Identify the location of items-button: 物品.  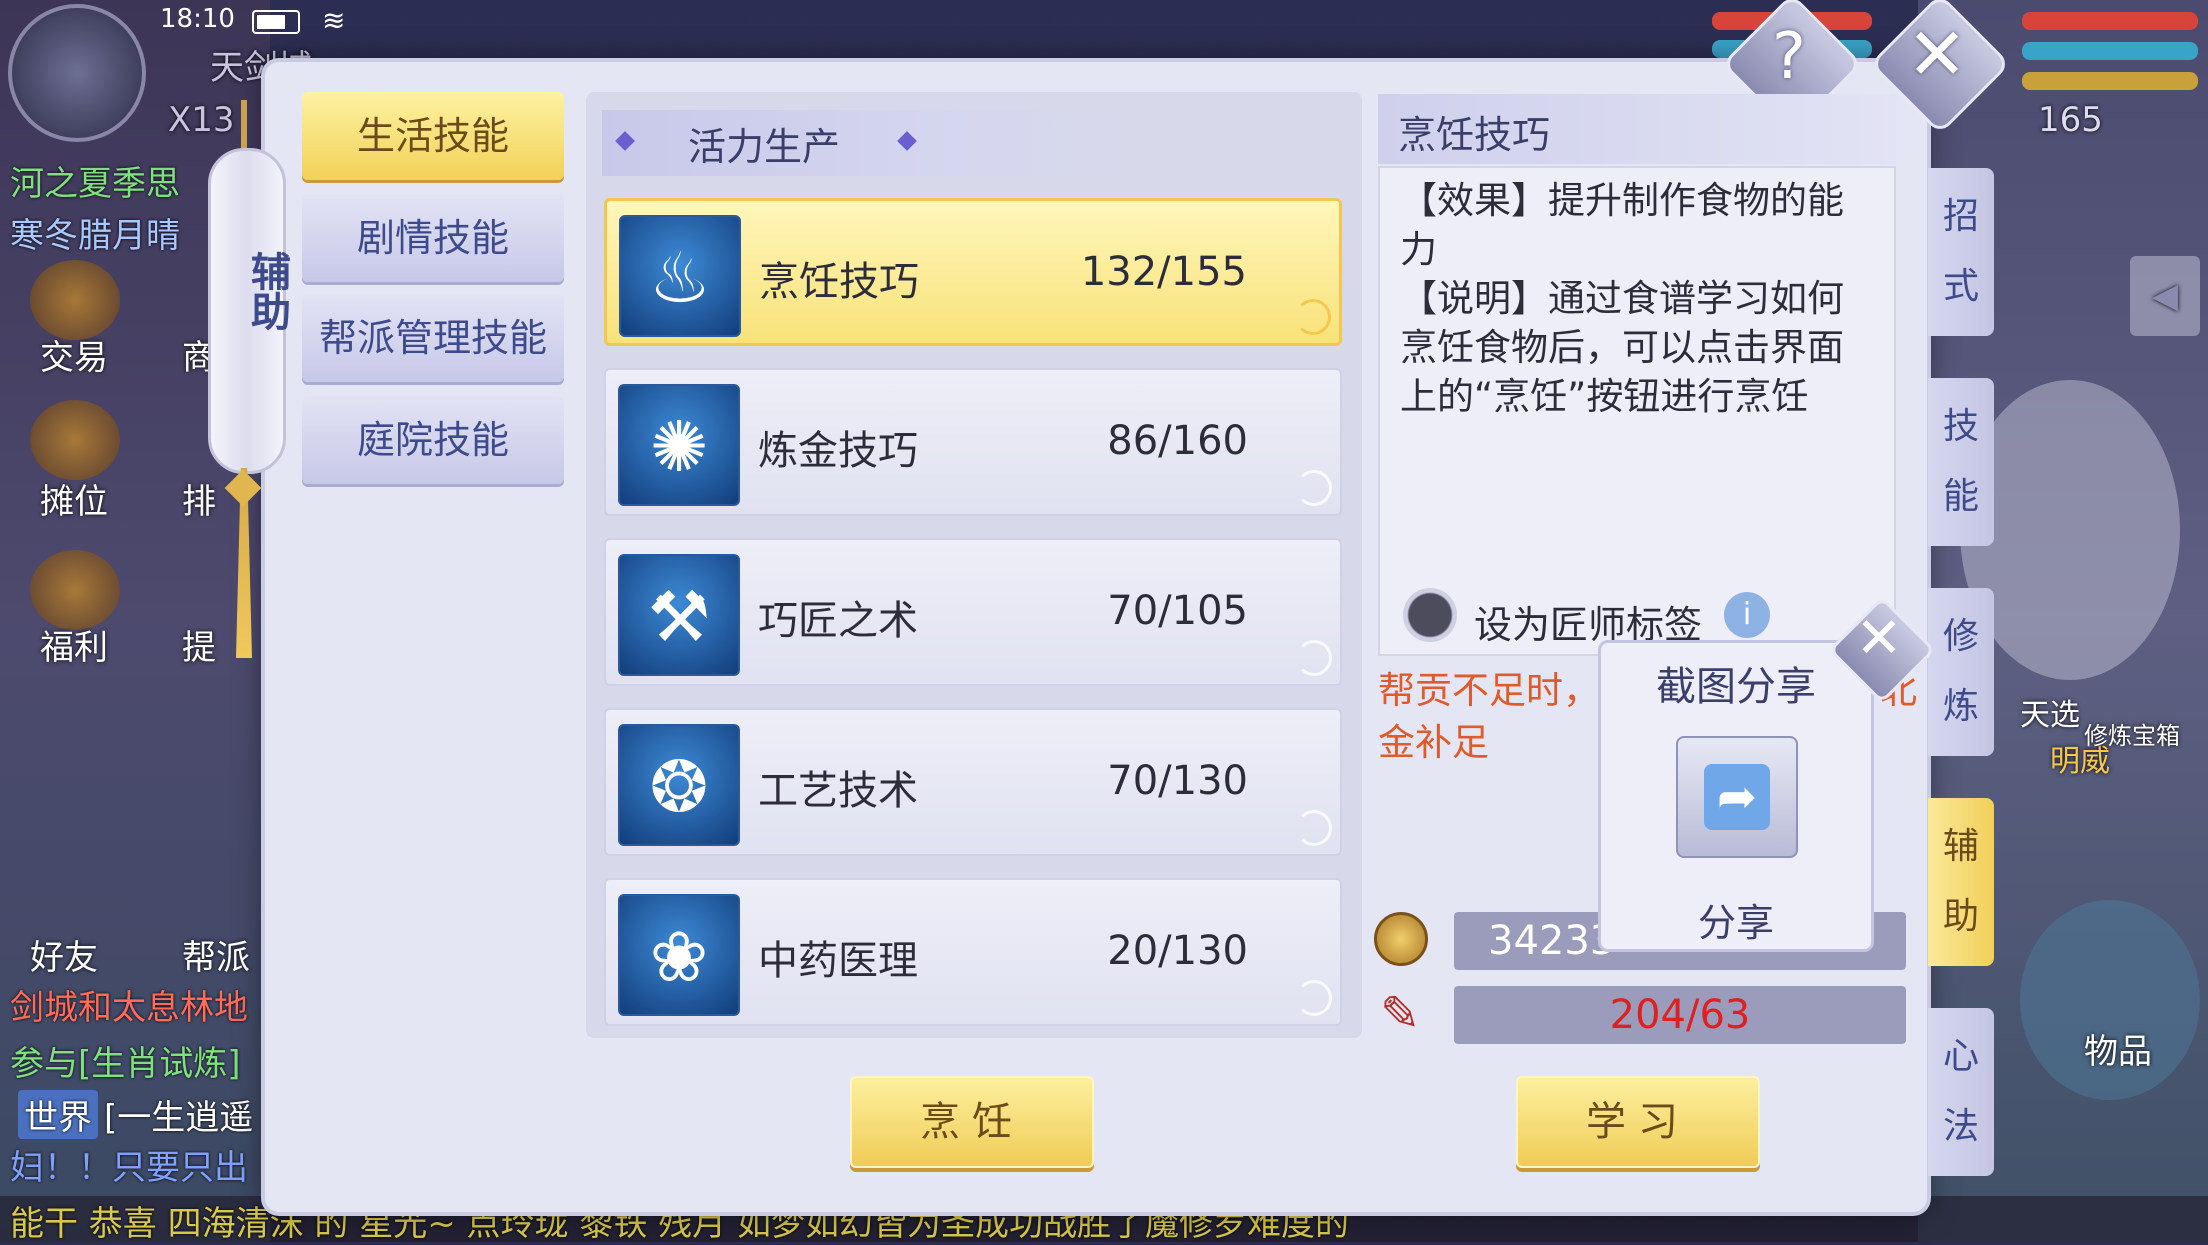
(2118, 1048).